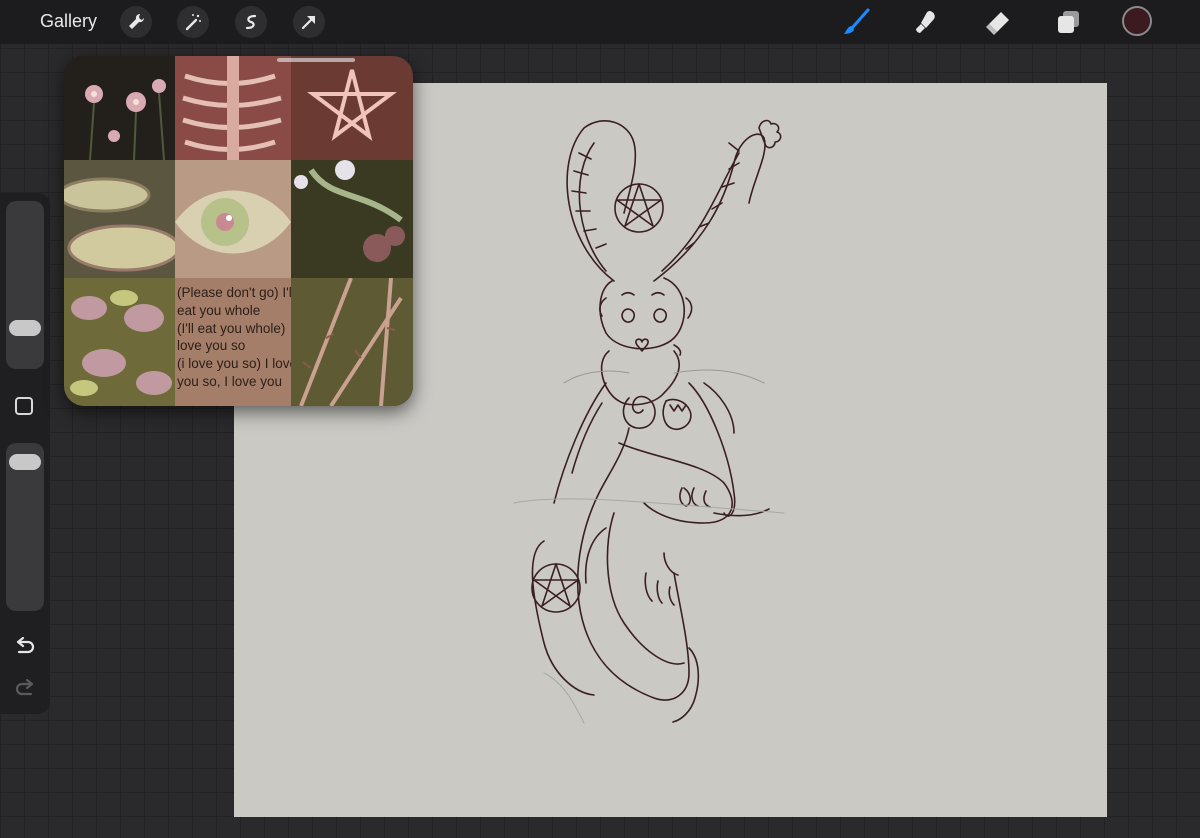  What do you see at coordinates (68, 21) in the screenshot?
I see `gallery-button: Gallery` at bounding box center [68, 21].